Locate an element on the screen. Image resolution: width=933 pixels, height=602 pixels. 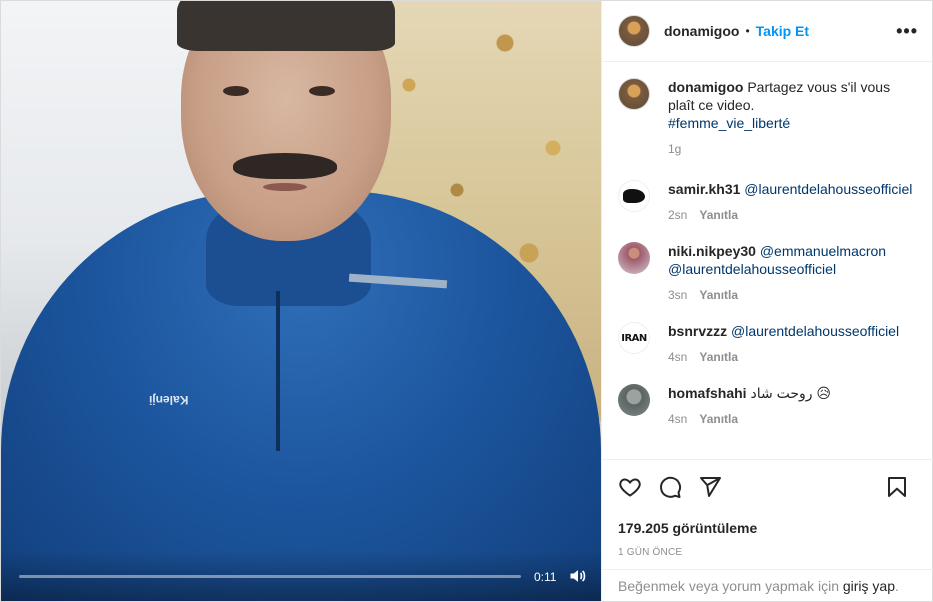
heart-icon is located at coordinates (630, 487).